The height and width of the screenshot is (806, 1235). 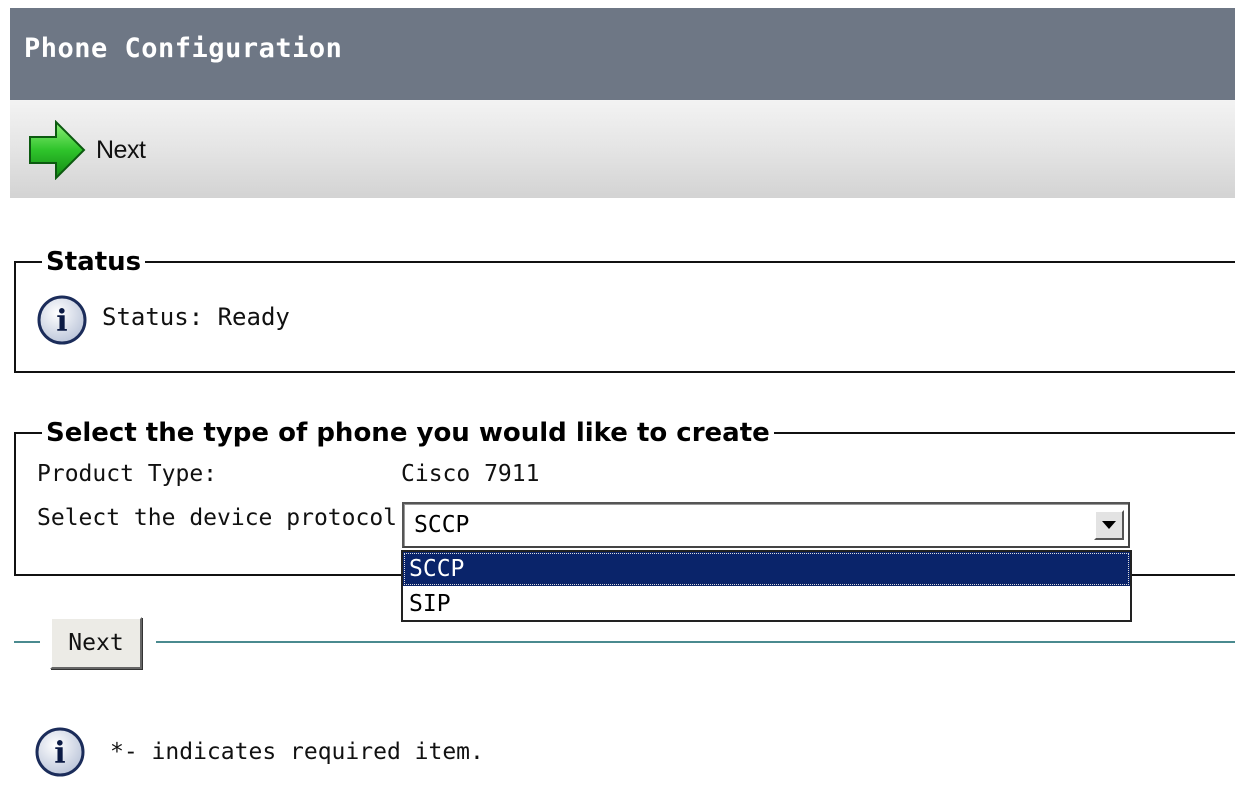 What do you see at coordinates (442, 525) in the screenshot?
I see `protocol-select-value: SCCP` at bounding box center [442, 525].